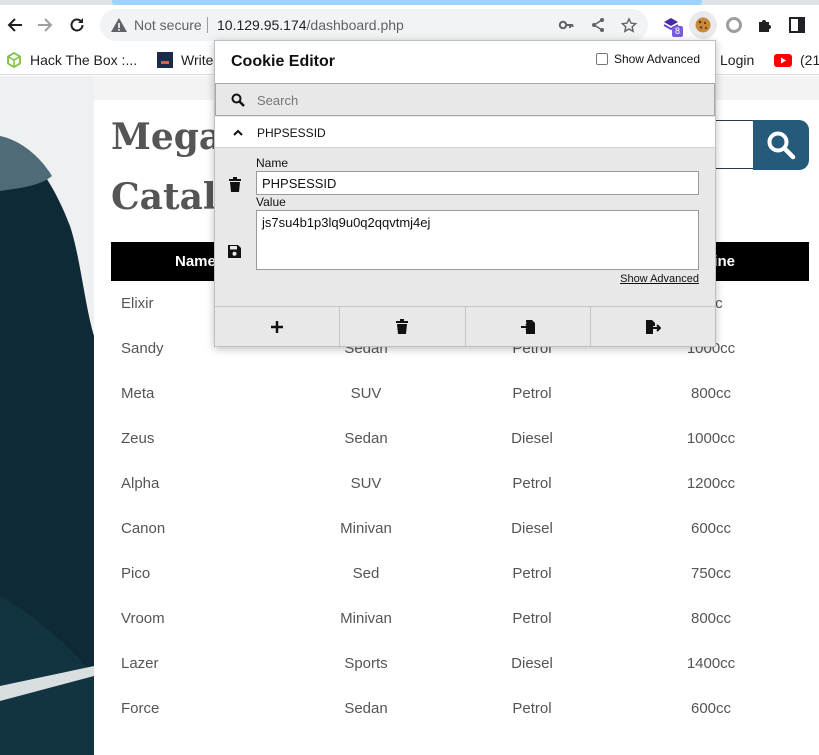  Describe the element at coordinates (140, 663) in the screenshot. I see `cell-name: Lazer` at that location.